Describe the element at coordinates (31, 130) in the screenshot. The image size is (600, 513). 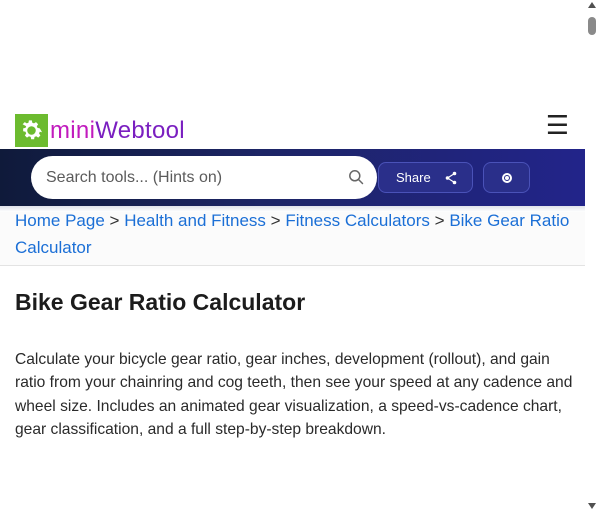
I see `gear-logo-icon` at that location.